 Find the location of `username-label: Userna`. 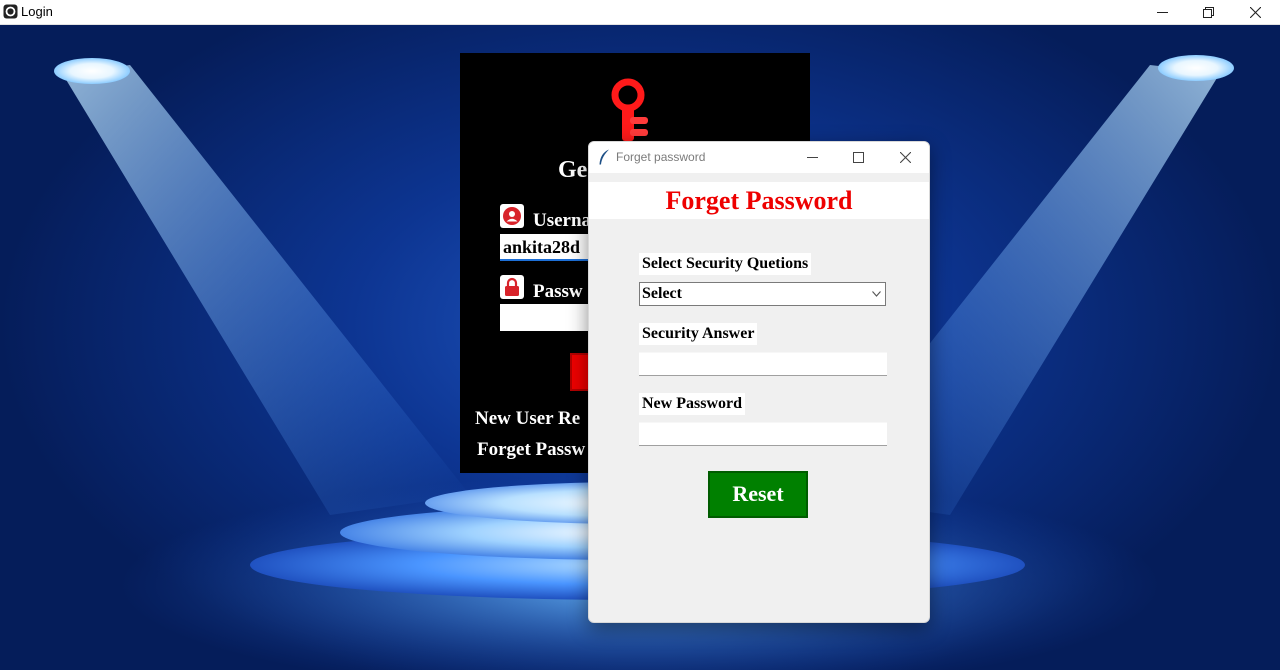

username-label: Userna is located at coordinates (562, 220).